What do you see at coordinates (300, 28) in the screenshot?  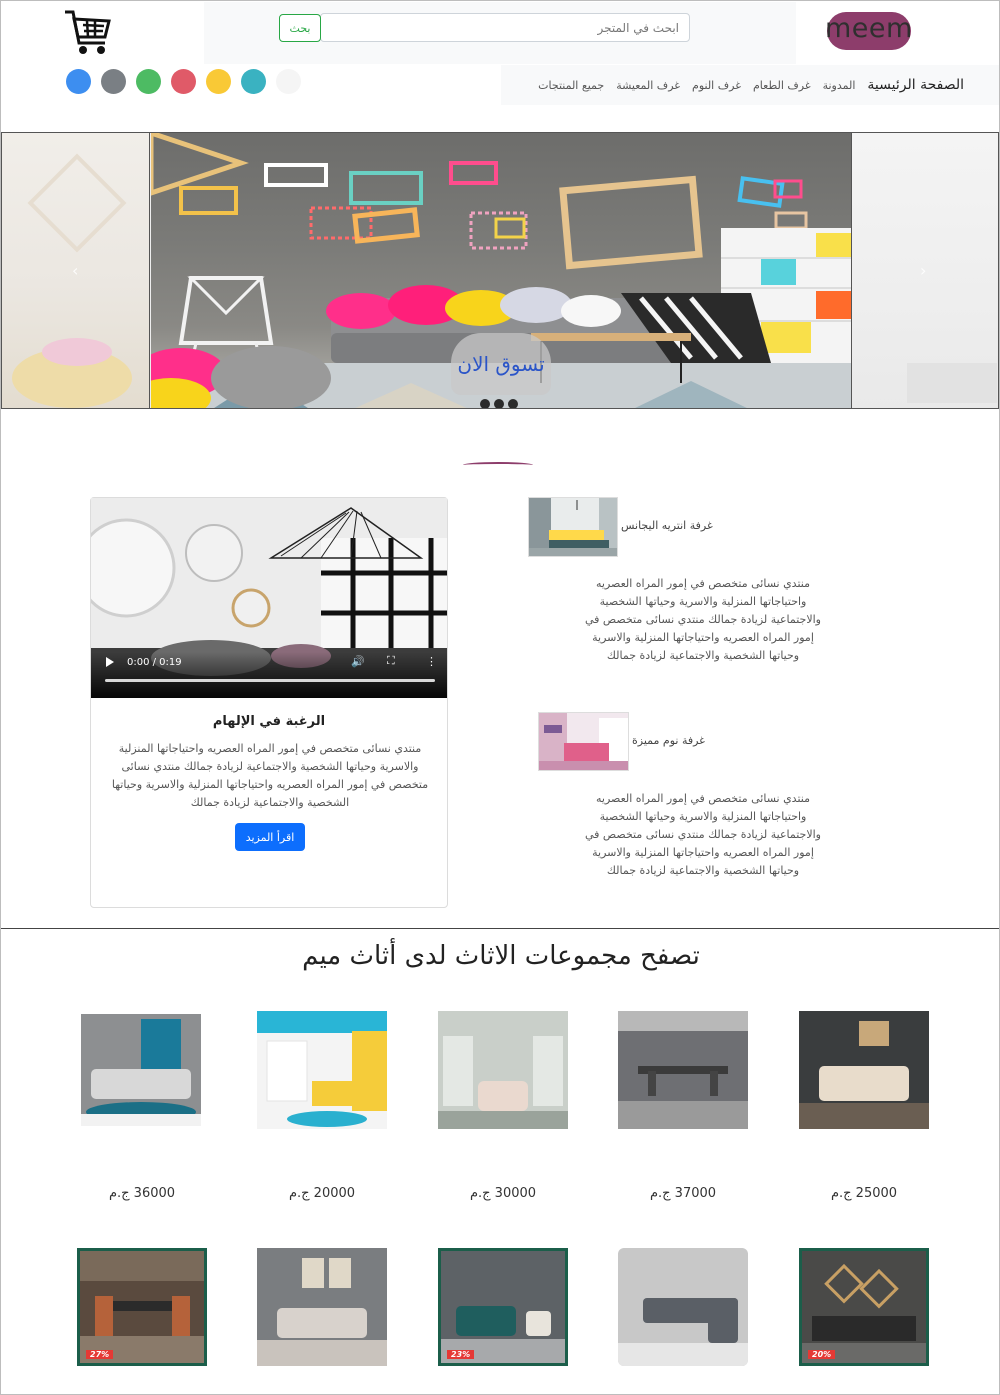 I see `search-button: بحث` at bounding box center [300, 28].